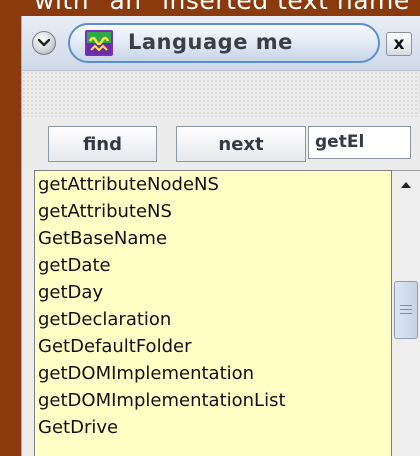  What do you see at coordinates (241, 144) in the screenshot?
I see `next-button: next` at bounding box center [241, 144].